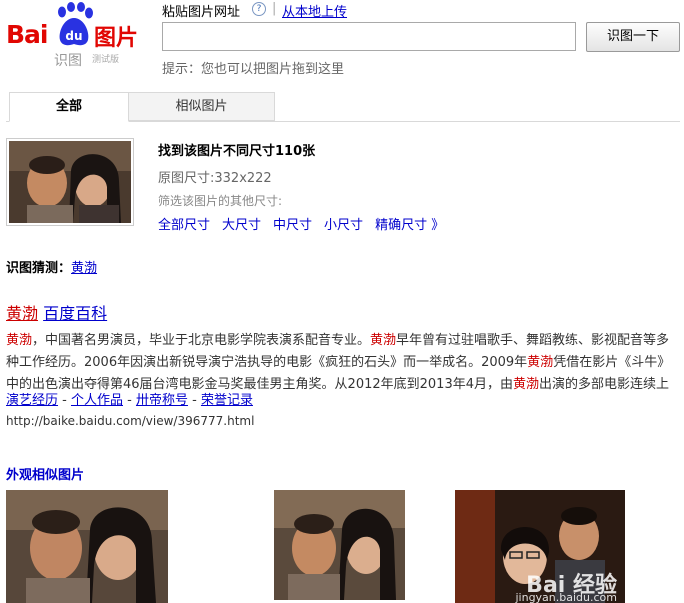 This screenshot has height=603, width=684. Describe the element at coordinates (68, 61) in the screenshot. I see `logo-subtitle: 识图` at that location.